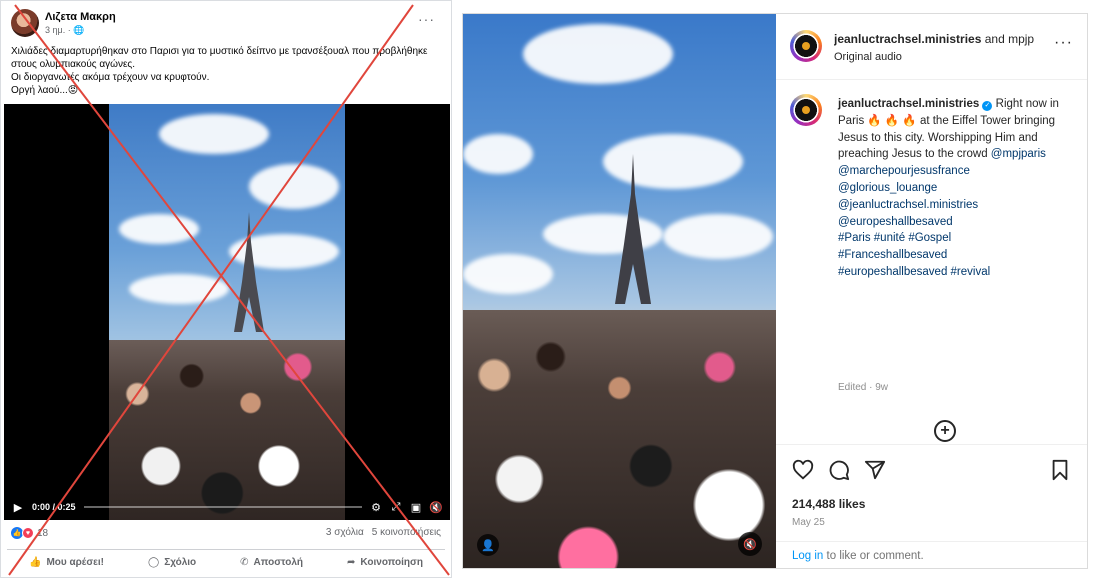 The image size is (1100, 578). I want to click on mention-link: @mpjparis, so click(1018, 154).